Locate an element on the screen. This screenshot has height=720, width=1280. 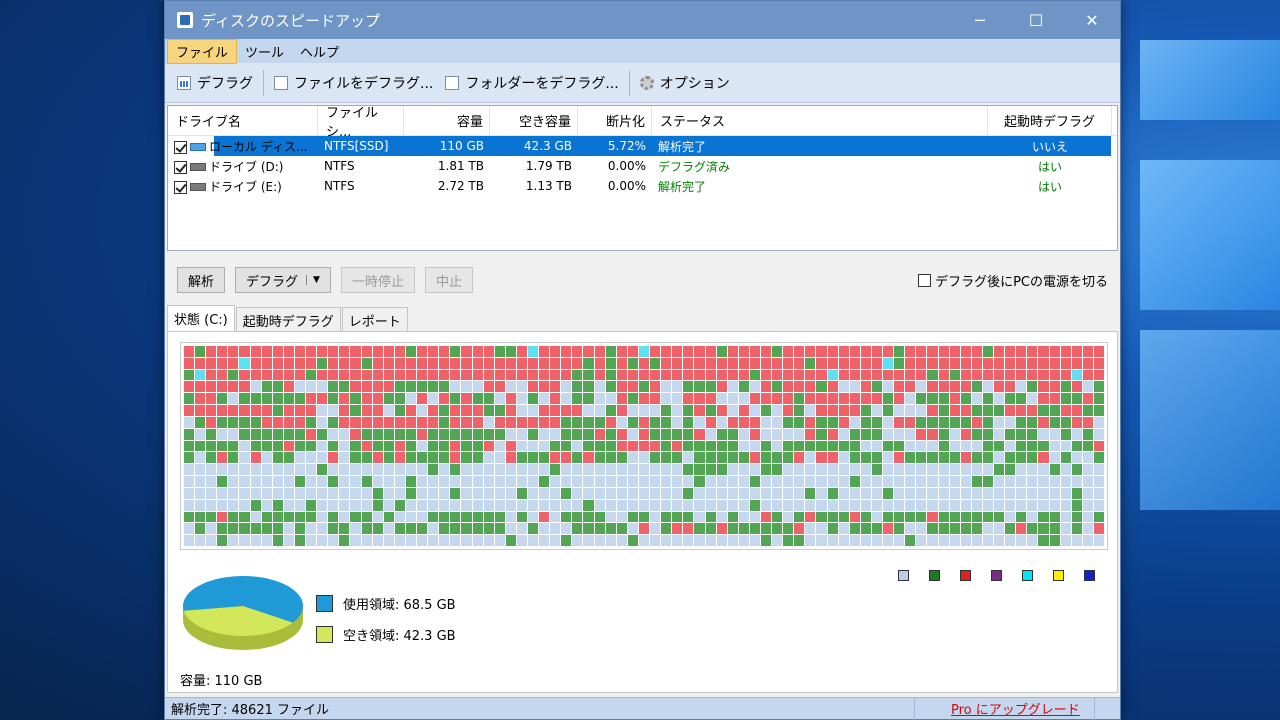
column-header-fragmentation: 断片化 is located at coordinates (615, 120).